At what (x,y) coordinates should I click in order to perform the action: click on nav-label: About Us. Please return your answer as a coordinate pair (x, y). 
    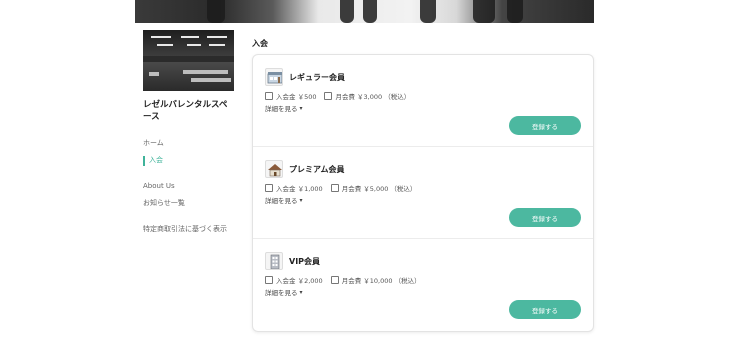
    Looking at the image, I should click on (159, 186).